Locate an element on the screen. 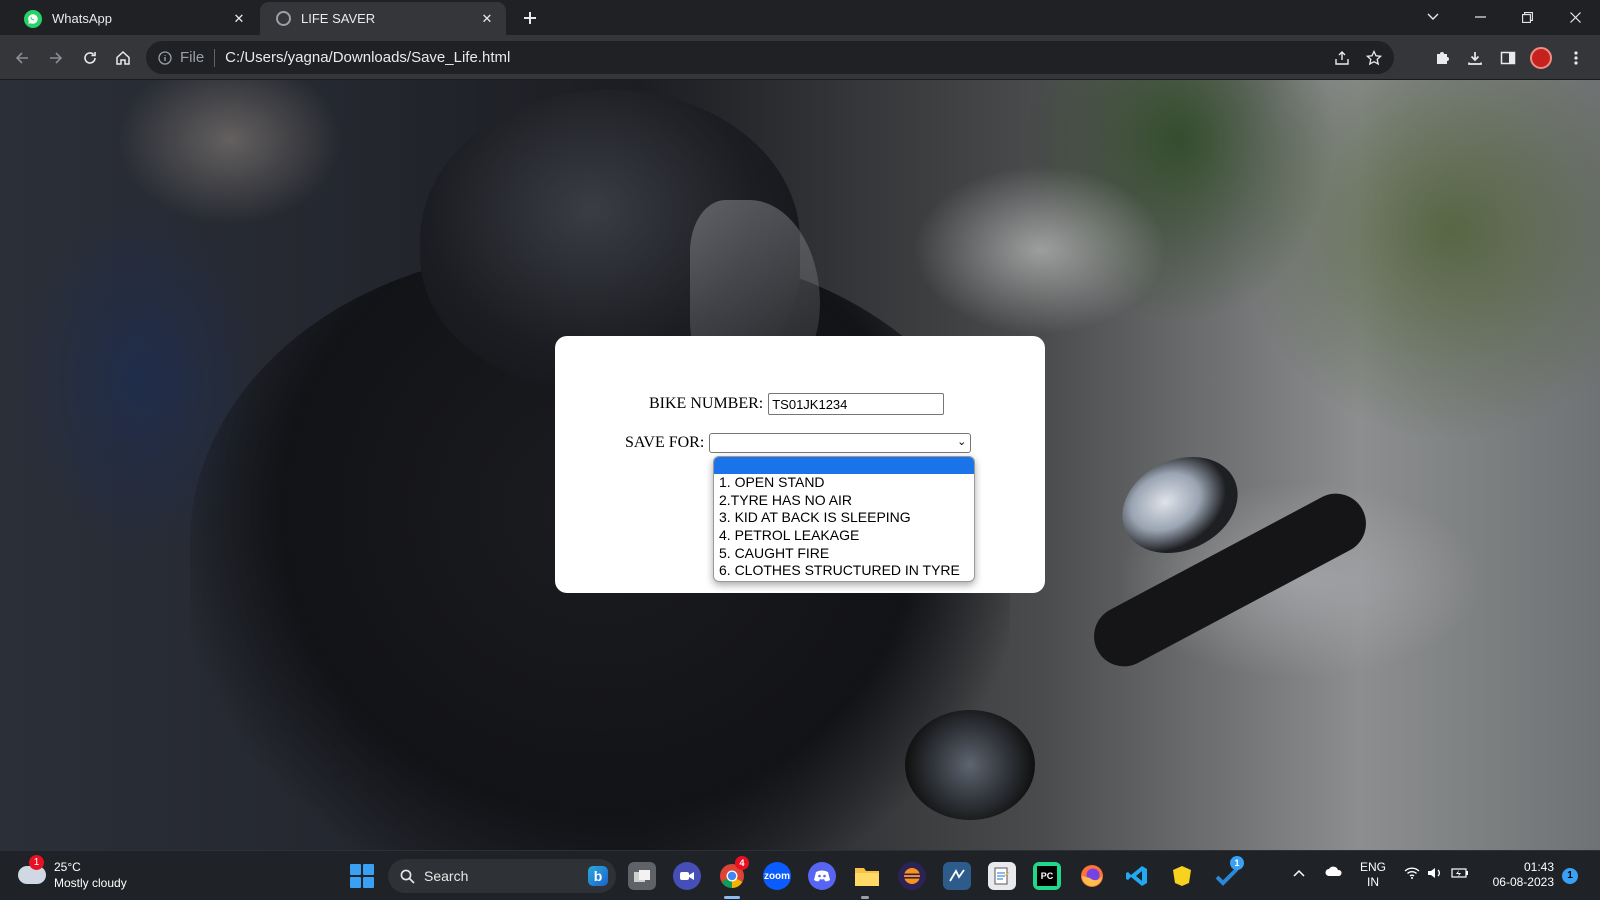 This screenshot has width=1600, height=900. option-caught-fire: 5. CAUGHT FIRE is located at coordinates (844, 554).